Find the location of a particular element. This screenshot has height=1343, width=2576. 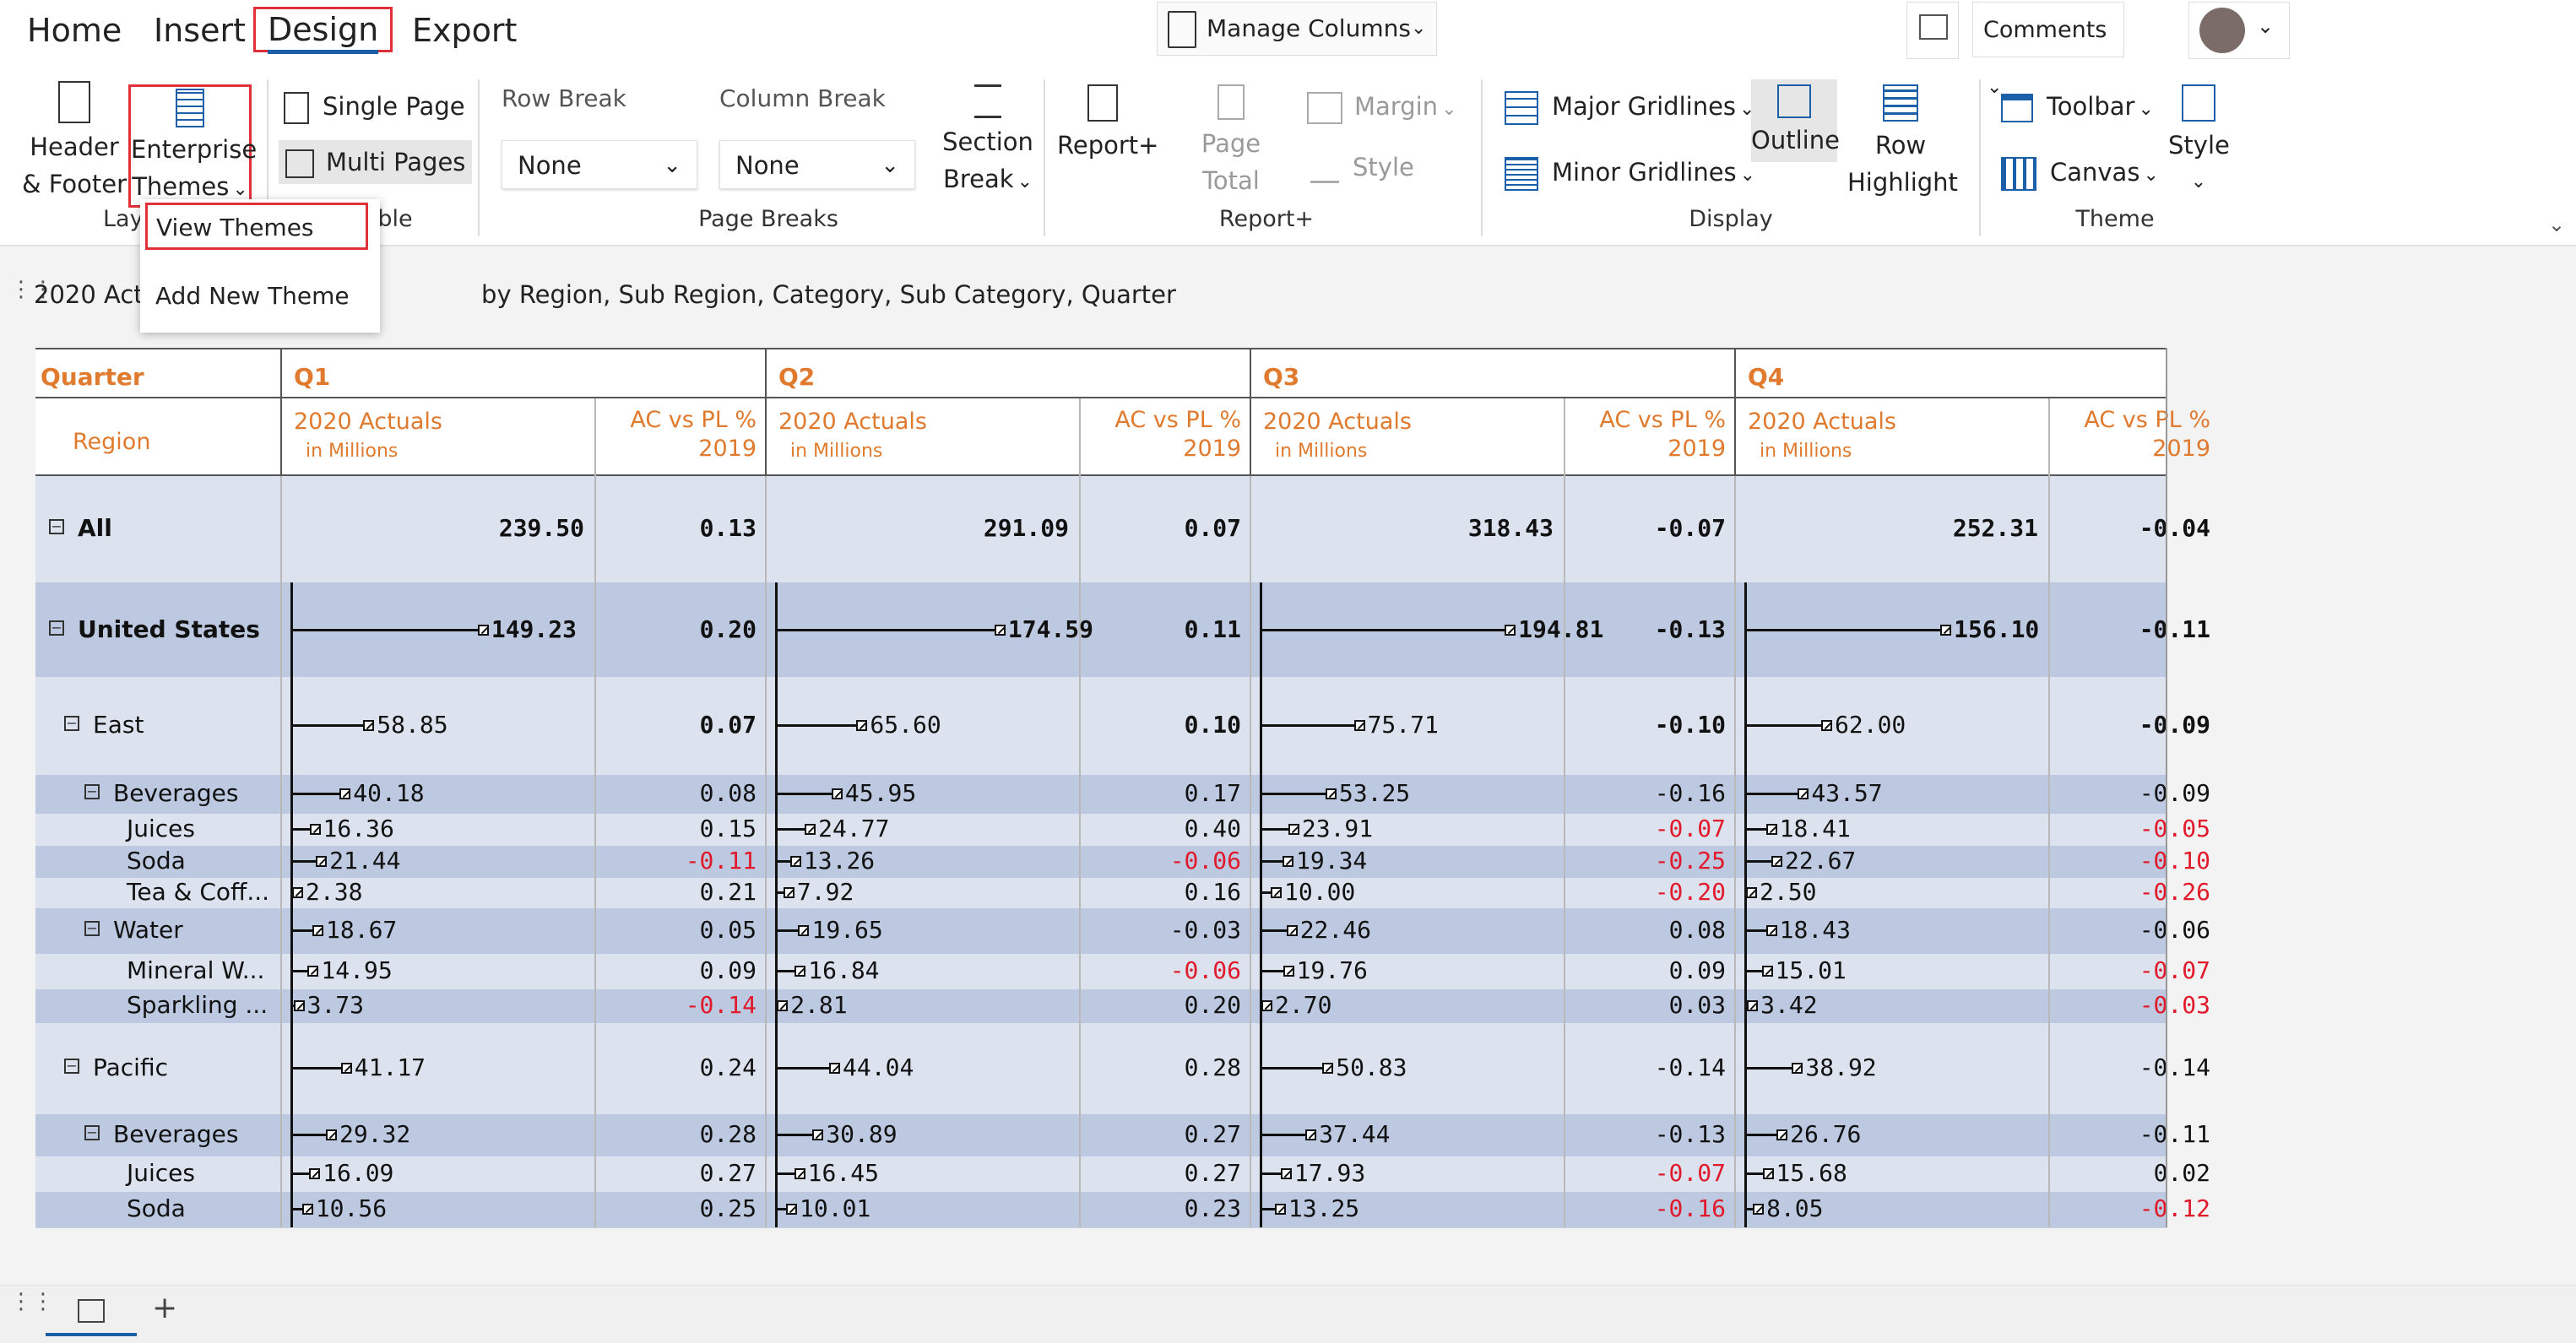

style-button: Style ⌄ is located at coordinates (2199, 142).